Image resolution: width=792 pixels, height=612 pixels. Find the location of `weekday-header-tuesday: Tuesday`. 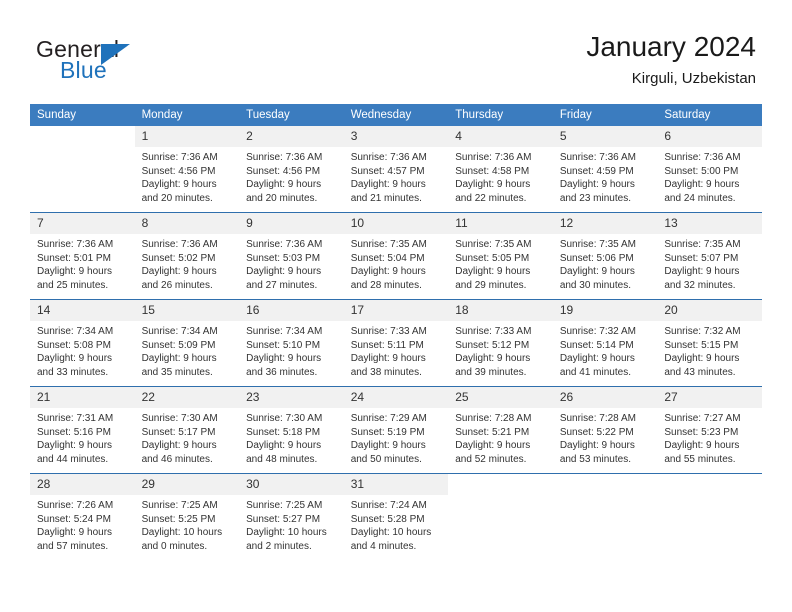

weekday-header-tuesday: Tuesday is located at coordinates (291, 115).